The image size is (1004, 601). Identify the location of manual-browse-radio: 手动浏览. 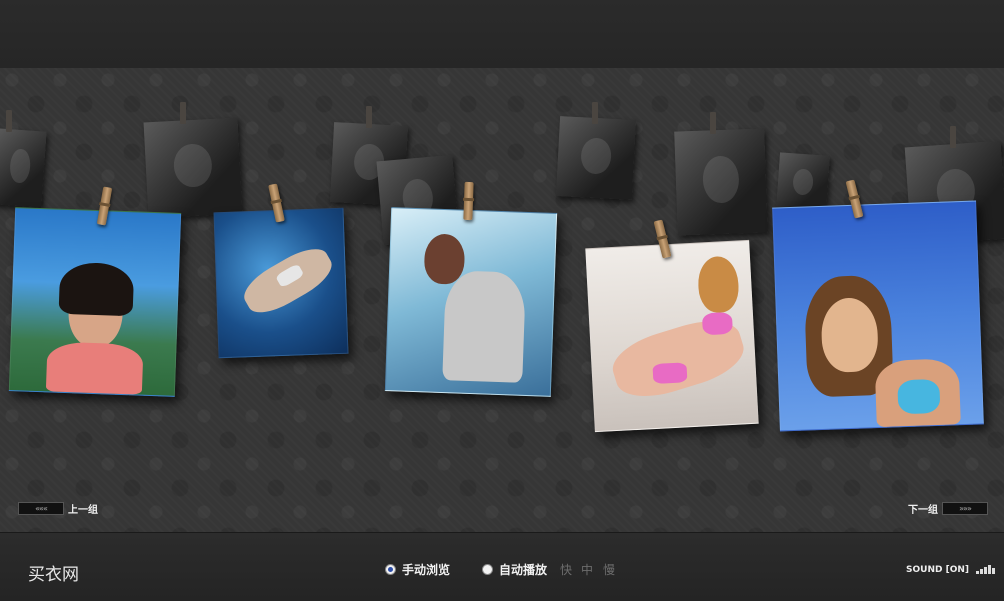
(417, 569).